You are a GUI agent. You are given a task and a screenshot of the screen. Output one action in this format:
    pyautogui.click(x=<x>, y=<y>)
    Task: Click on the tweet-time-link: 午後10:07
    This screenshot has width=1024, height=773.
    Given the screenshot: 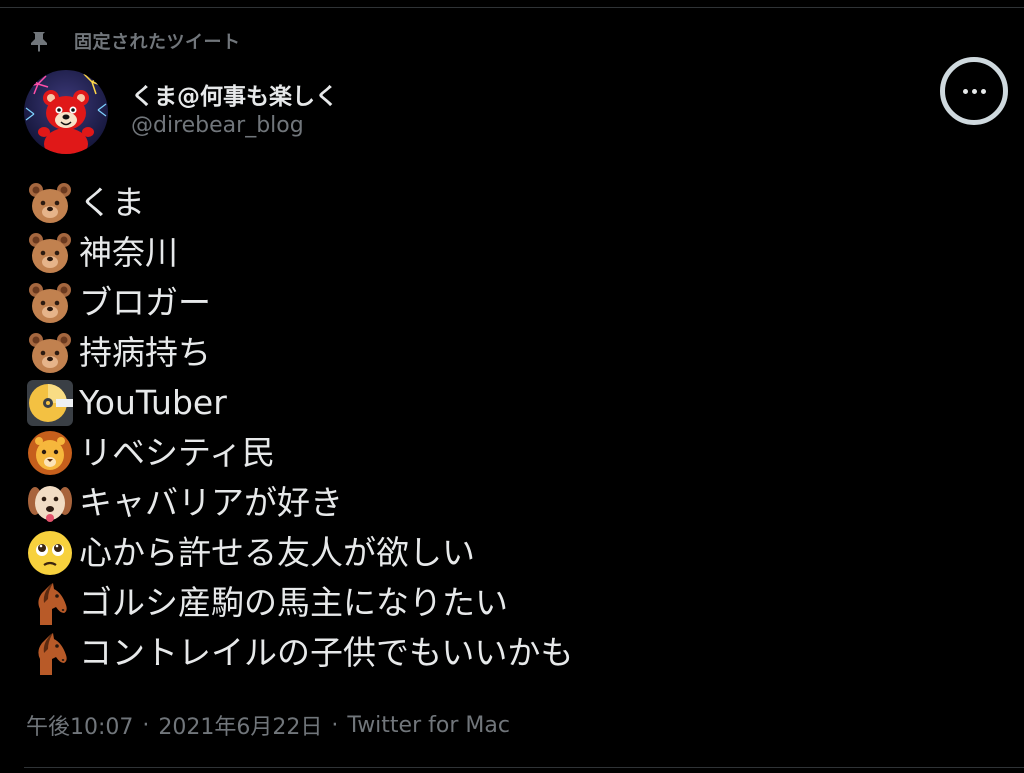 What is the action you would take?
    pyautogui.click(x=79, y=725)
    